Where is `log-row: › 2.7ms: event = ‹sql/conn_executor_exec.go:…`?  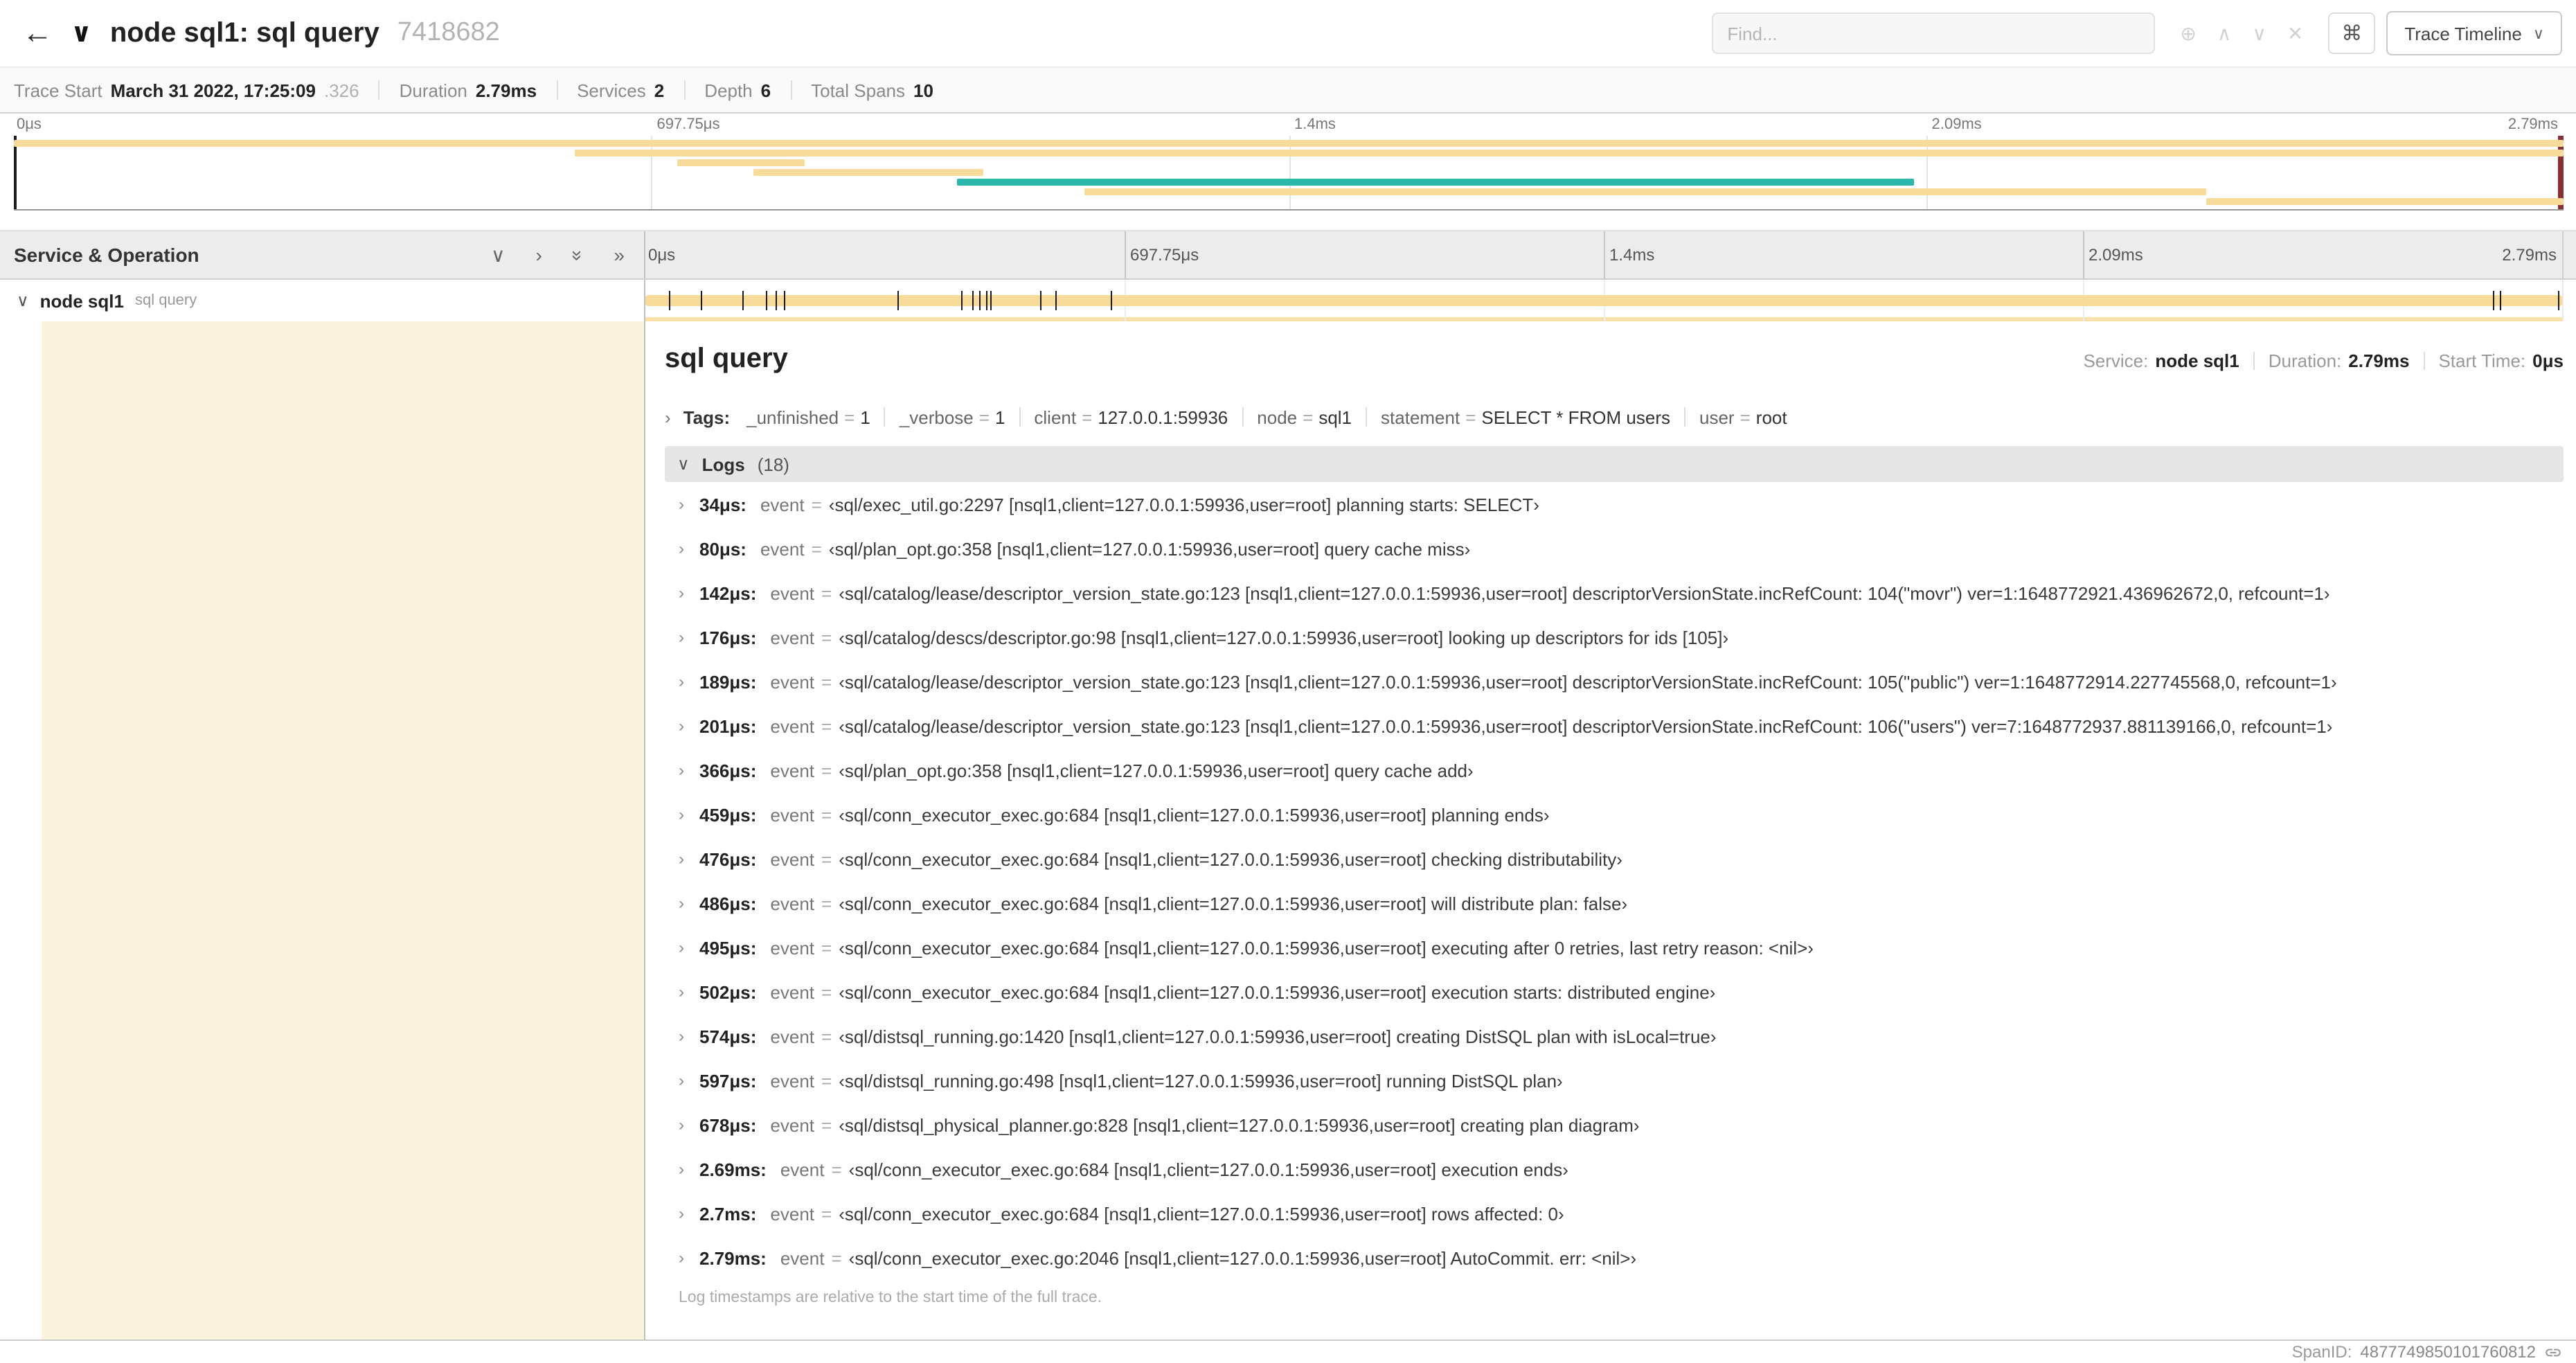 log-row: › 2.7ms: event = ‹sql/conn_executor_exec.go:… is located at coordinates (1615, 1213).